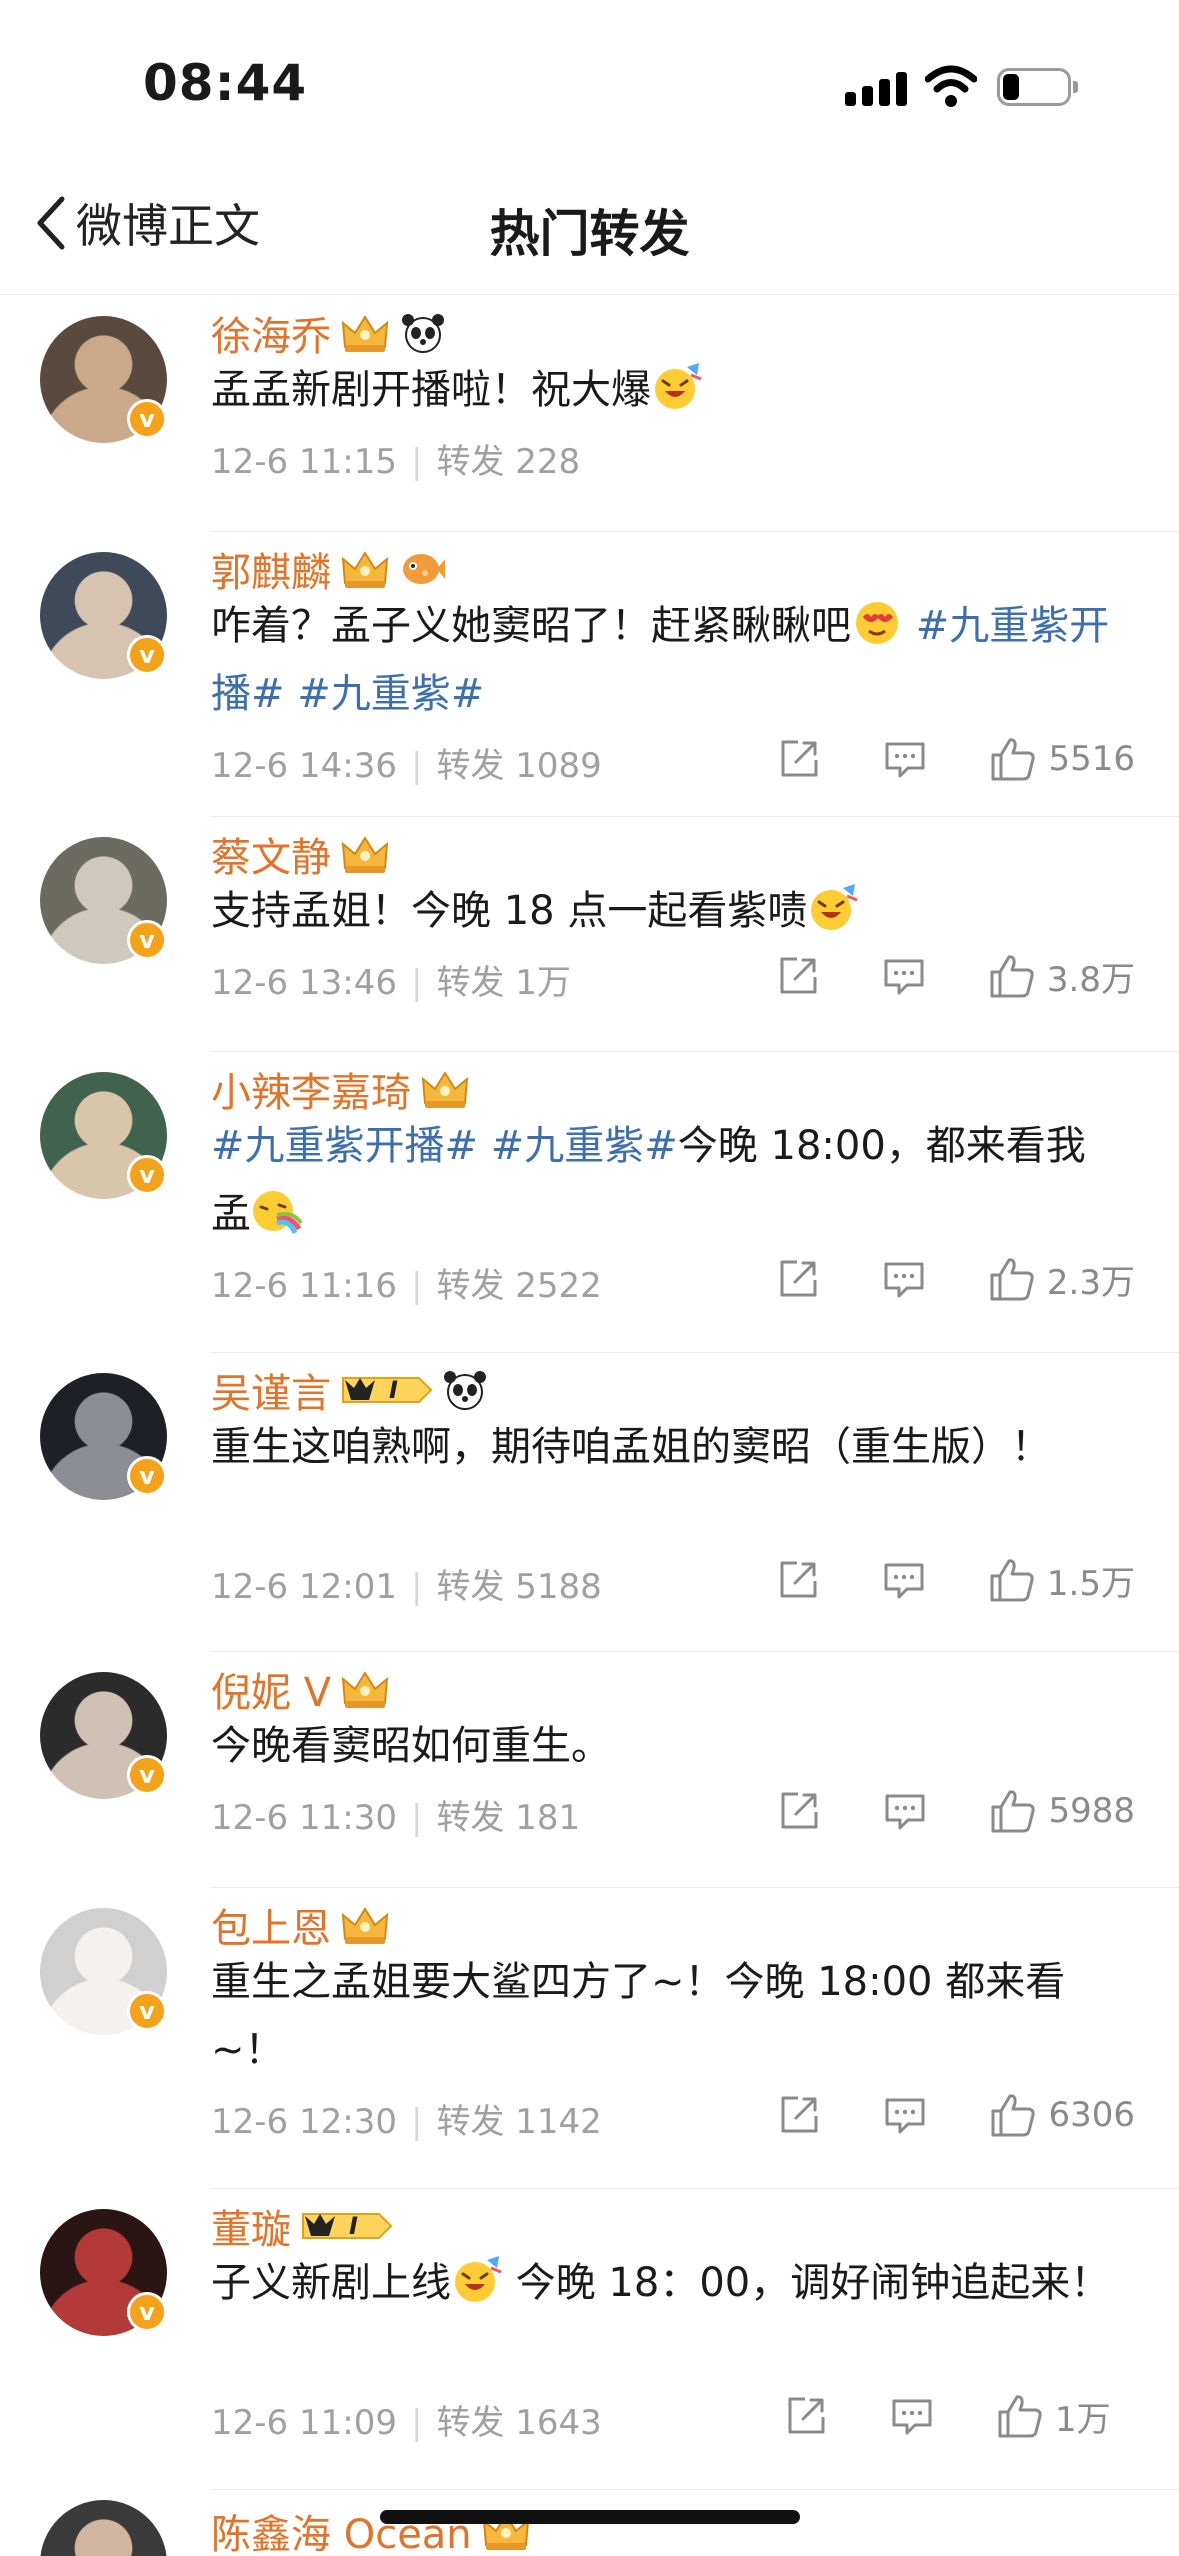 This screenshot has width=1179, height=2556. Describe the element at coordinates (304, 2122) in the screenshot. I see `timestamp: 12-6 12:30` at that location.